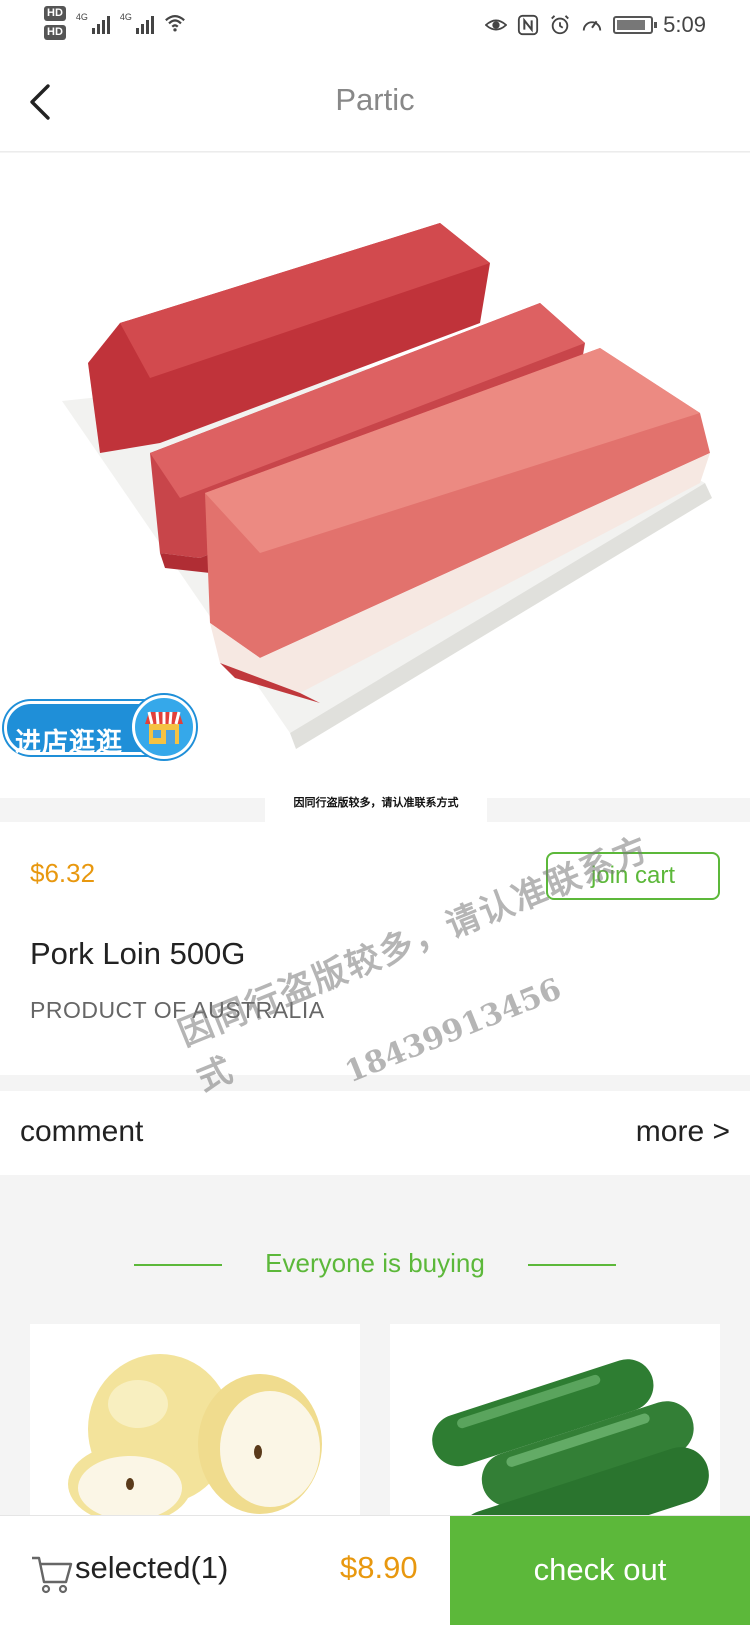  I want to click on nav-bar: Partic, so click(375, 102).